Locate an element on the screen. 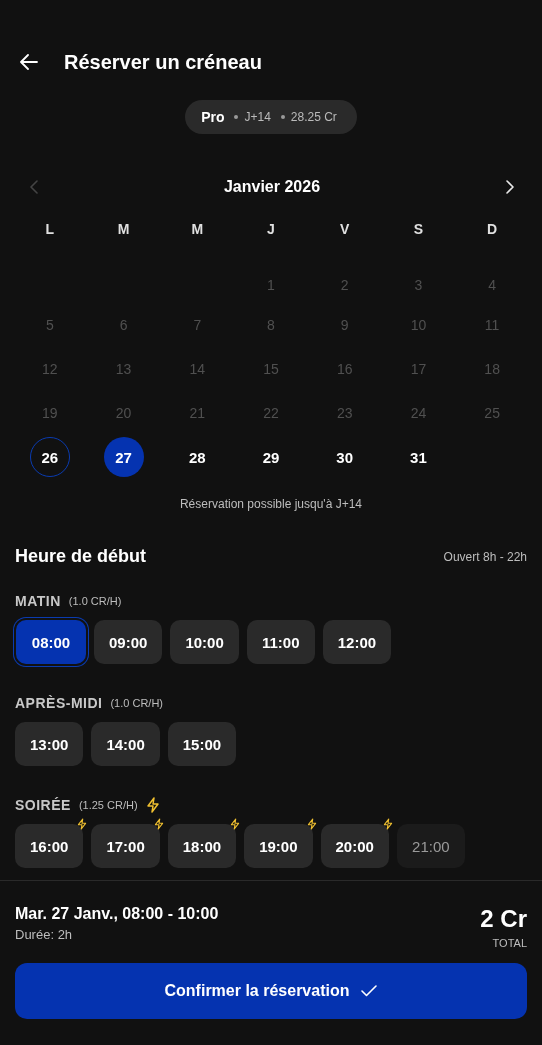 This screenshot has height=1045, width=542. duration-text: Durée: 2h is located at coordinates (44, 934).